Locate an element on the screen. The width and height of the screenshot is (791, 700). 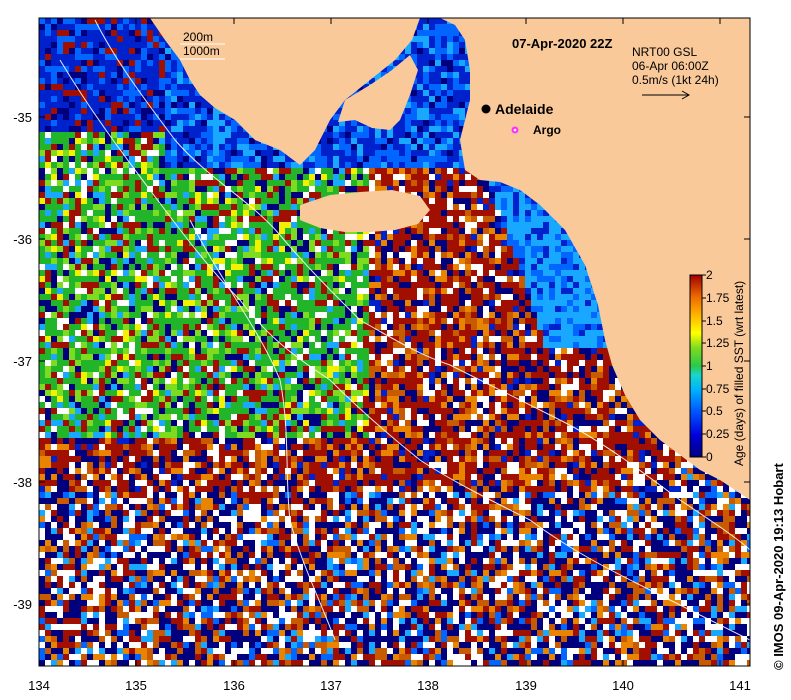
colorbar-tick-1-75: 1.75 is located at coordinates (718, 298).